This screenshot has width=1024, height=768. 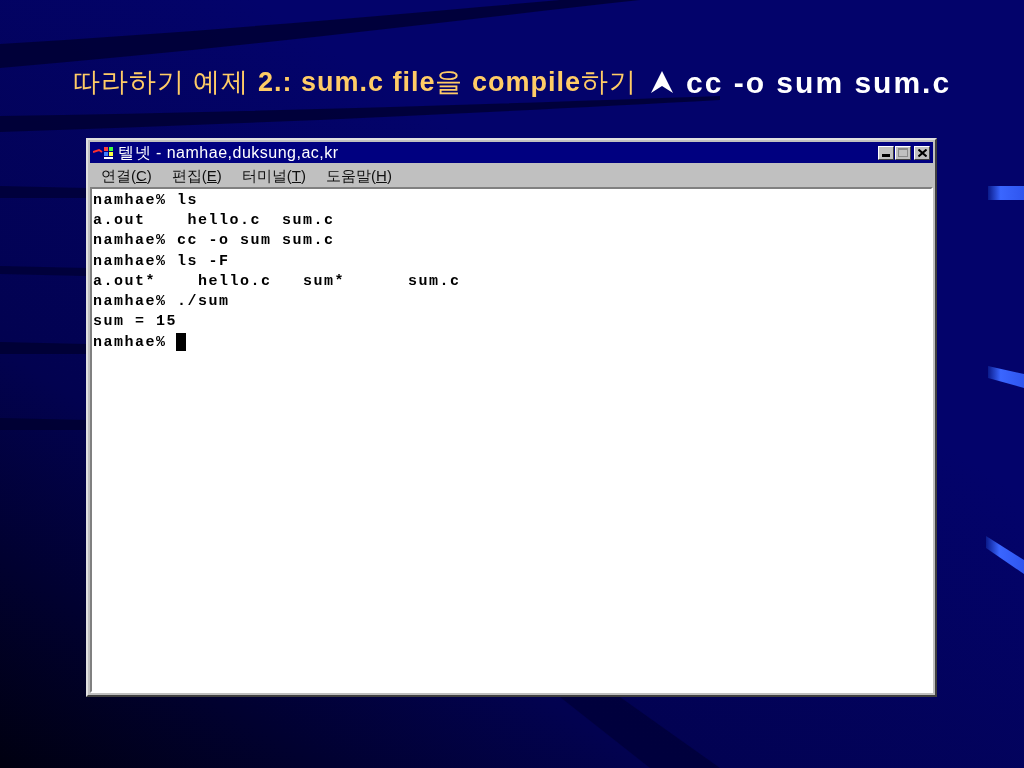 What do you see at coordinates (130, 342) in the screenshot?
I see `terminal-line: namhae%` at bounding box center [130, 342].